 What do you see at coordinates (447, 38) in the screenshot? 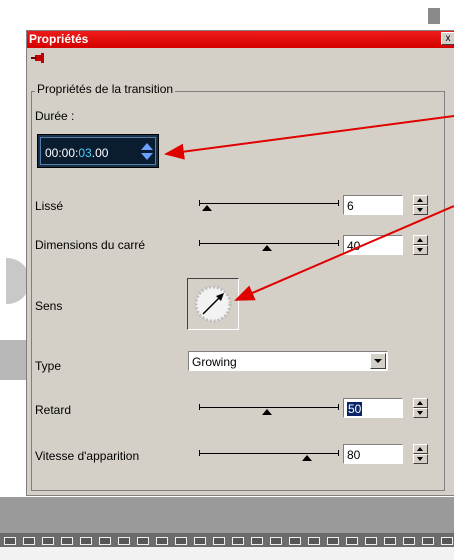
I see `close-button: x` at bounding box center [447, 38].